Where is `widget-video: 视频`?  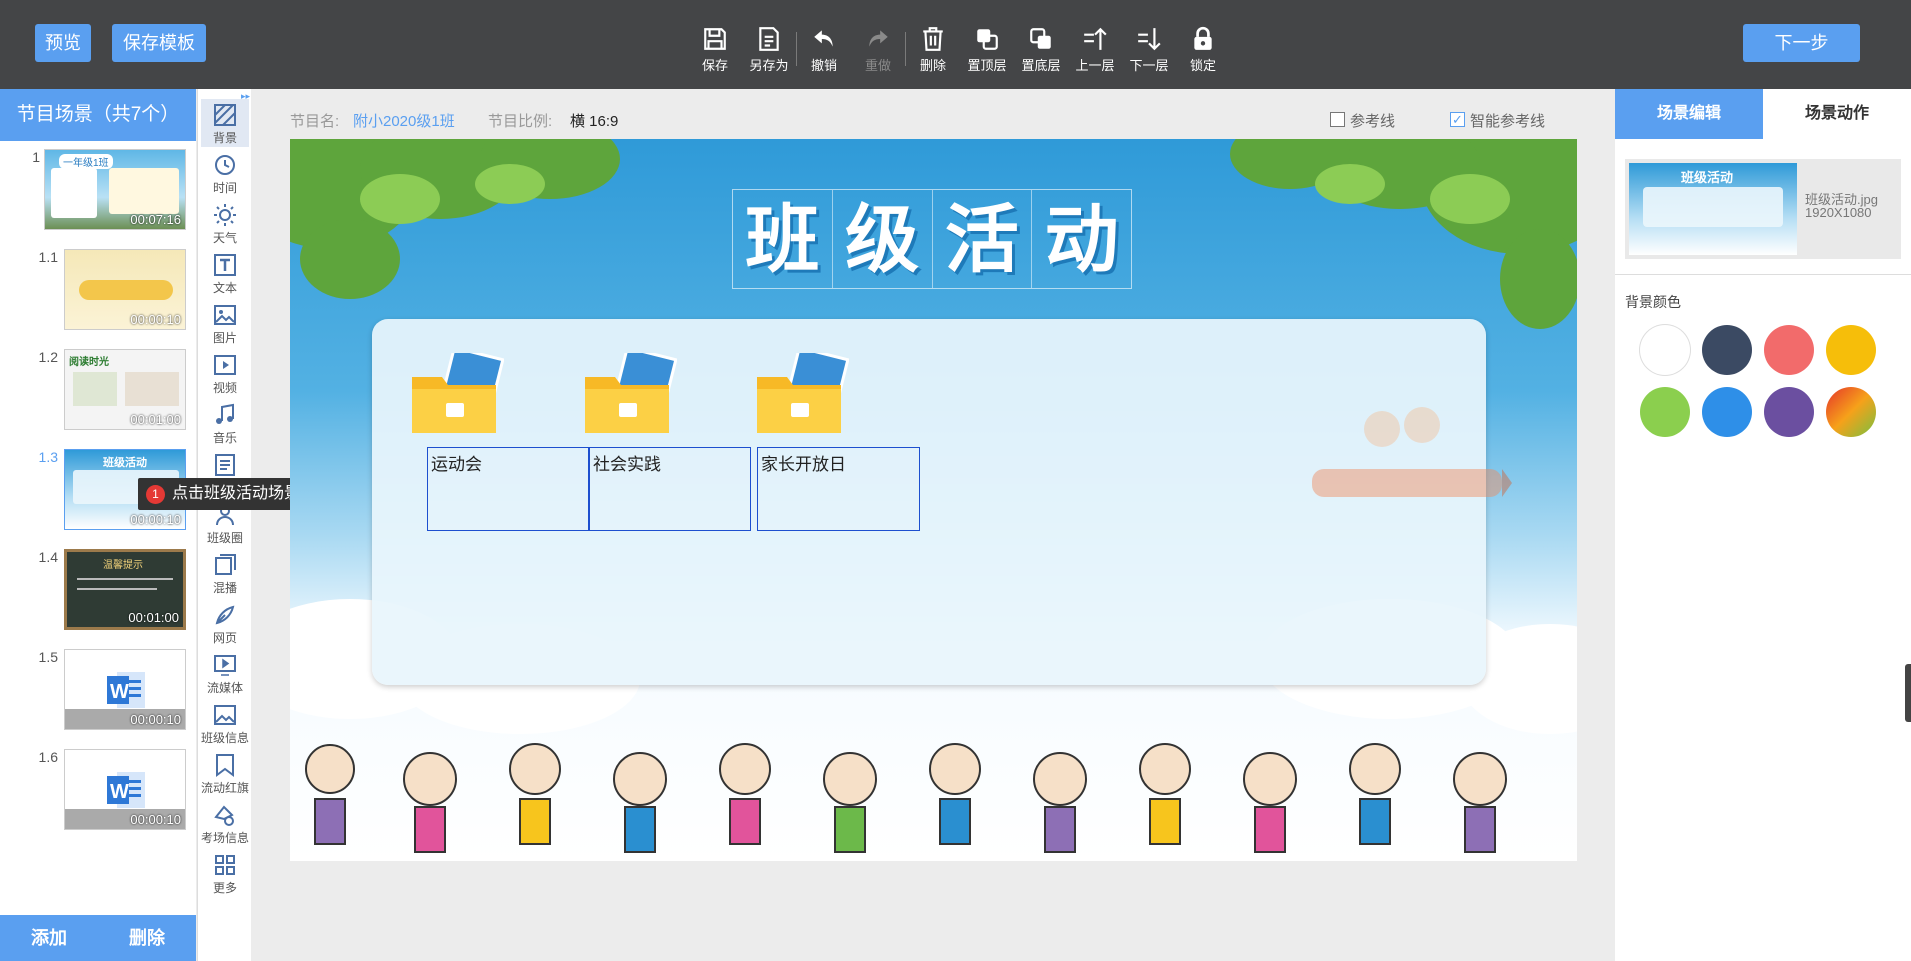
widget-video: 视频 is located at coordinates (225, 373).